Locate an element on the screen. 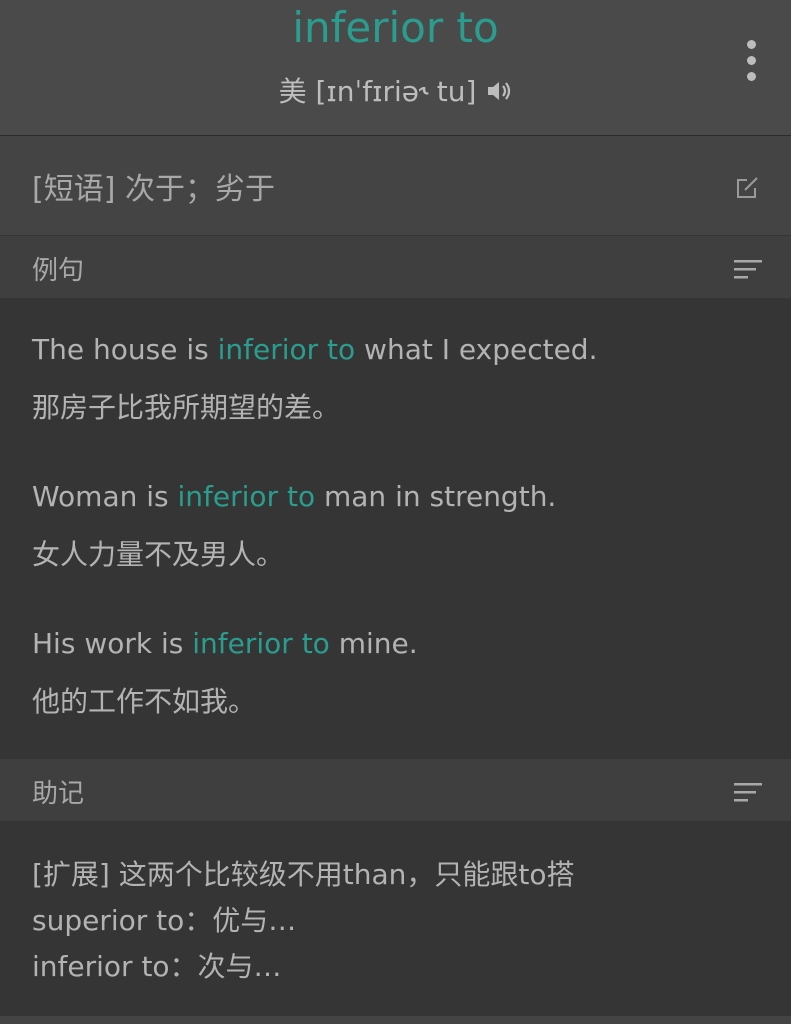  speaker-icon is located at coordinates (499, 93).